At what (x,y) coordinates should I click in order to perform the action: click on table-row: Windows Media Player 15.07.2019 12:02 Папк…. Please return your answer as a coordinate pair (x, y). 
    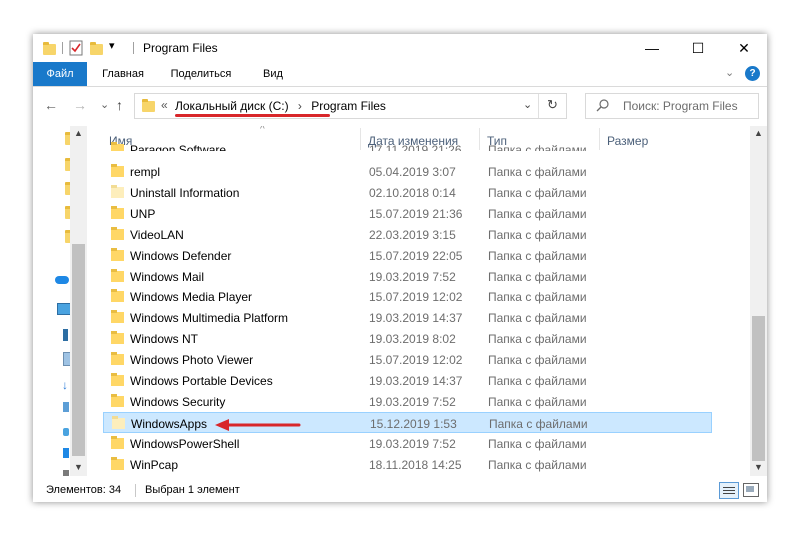
    Looking at the image, I should click on (407, 296).